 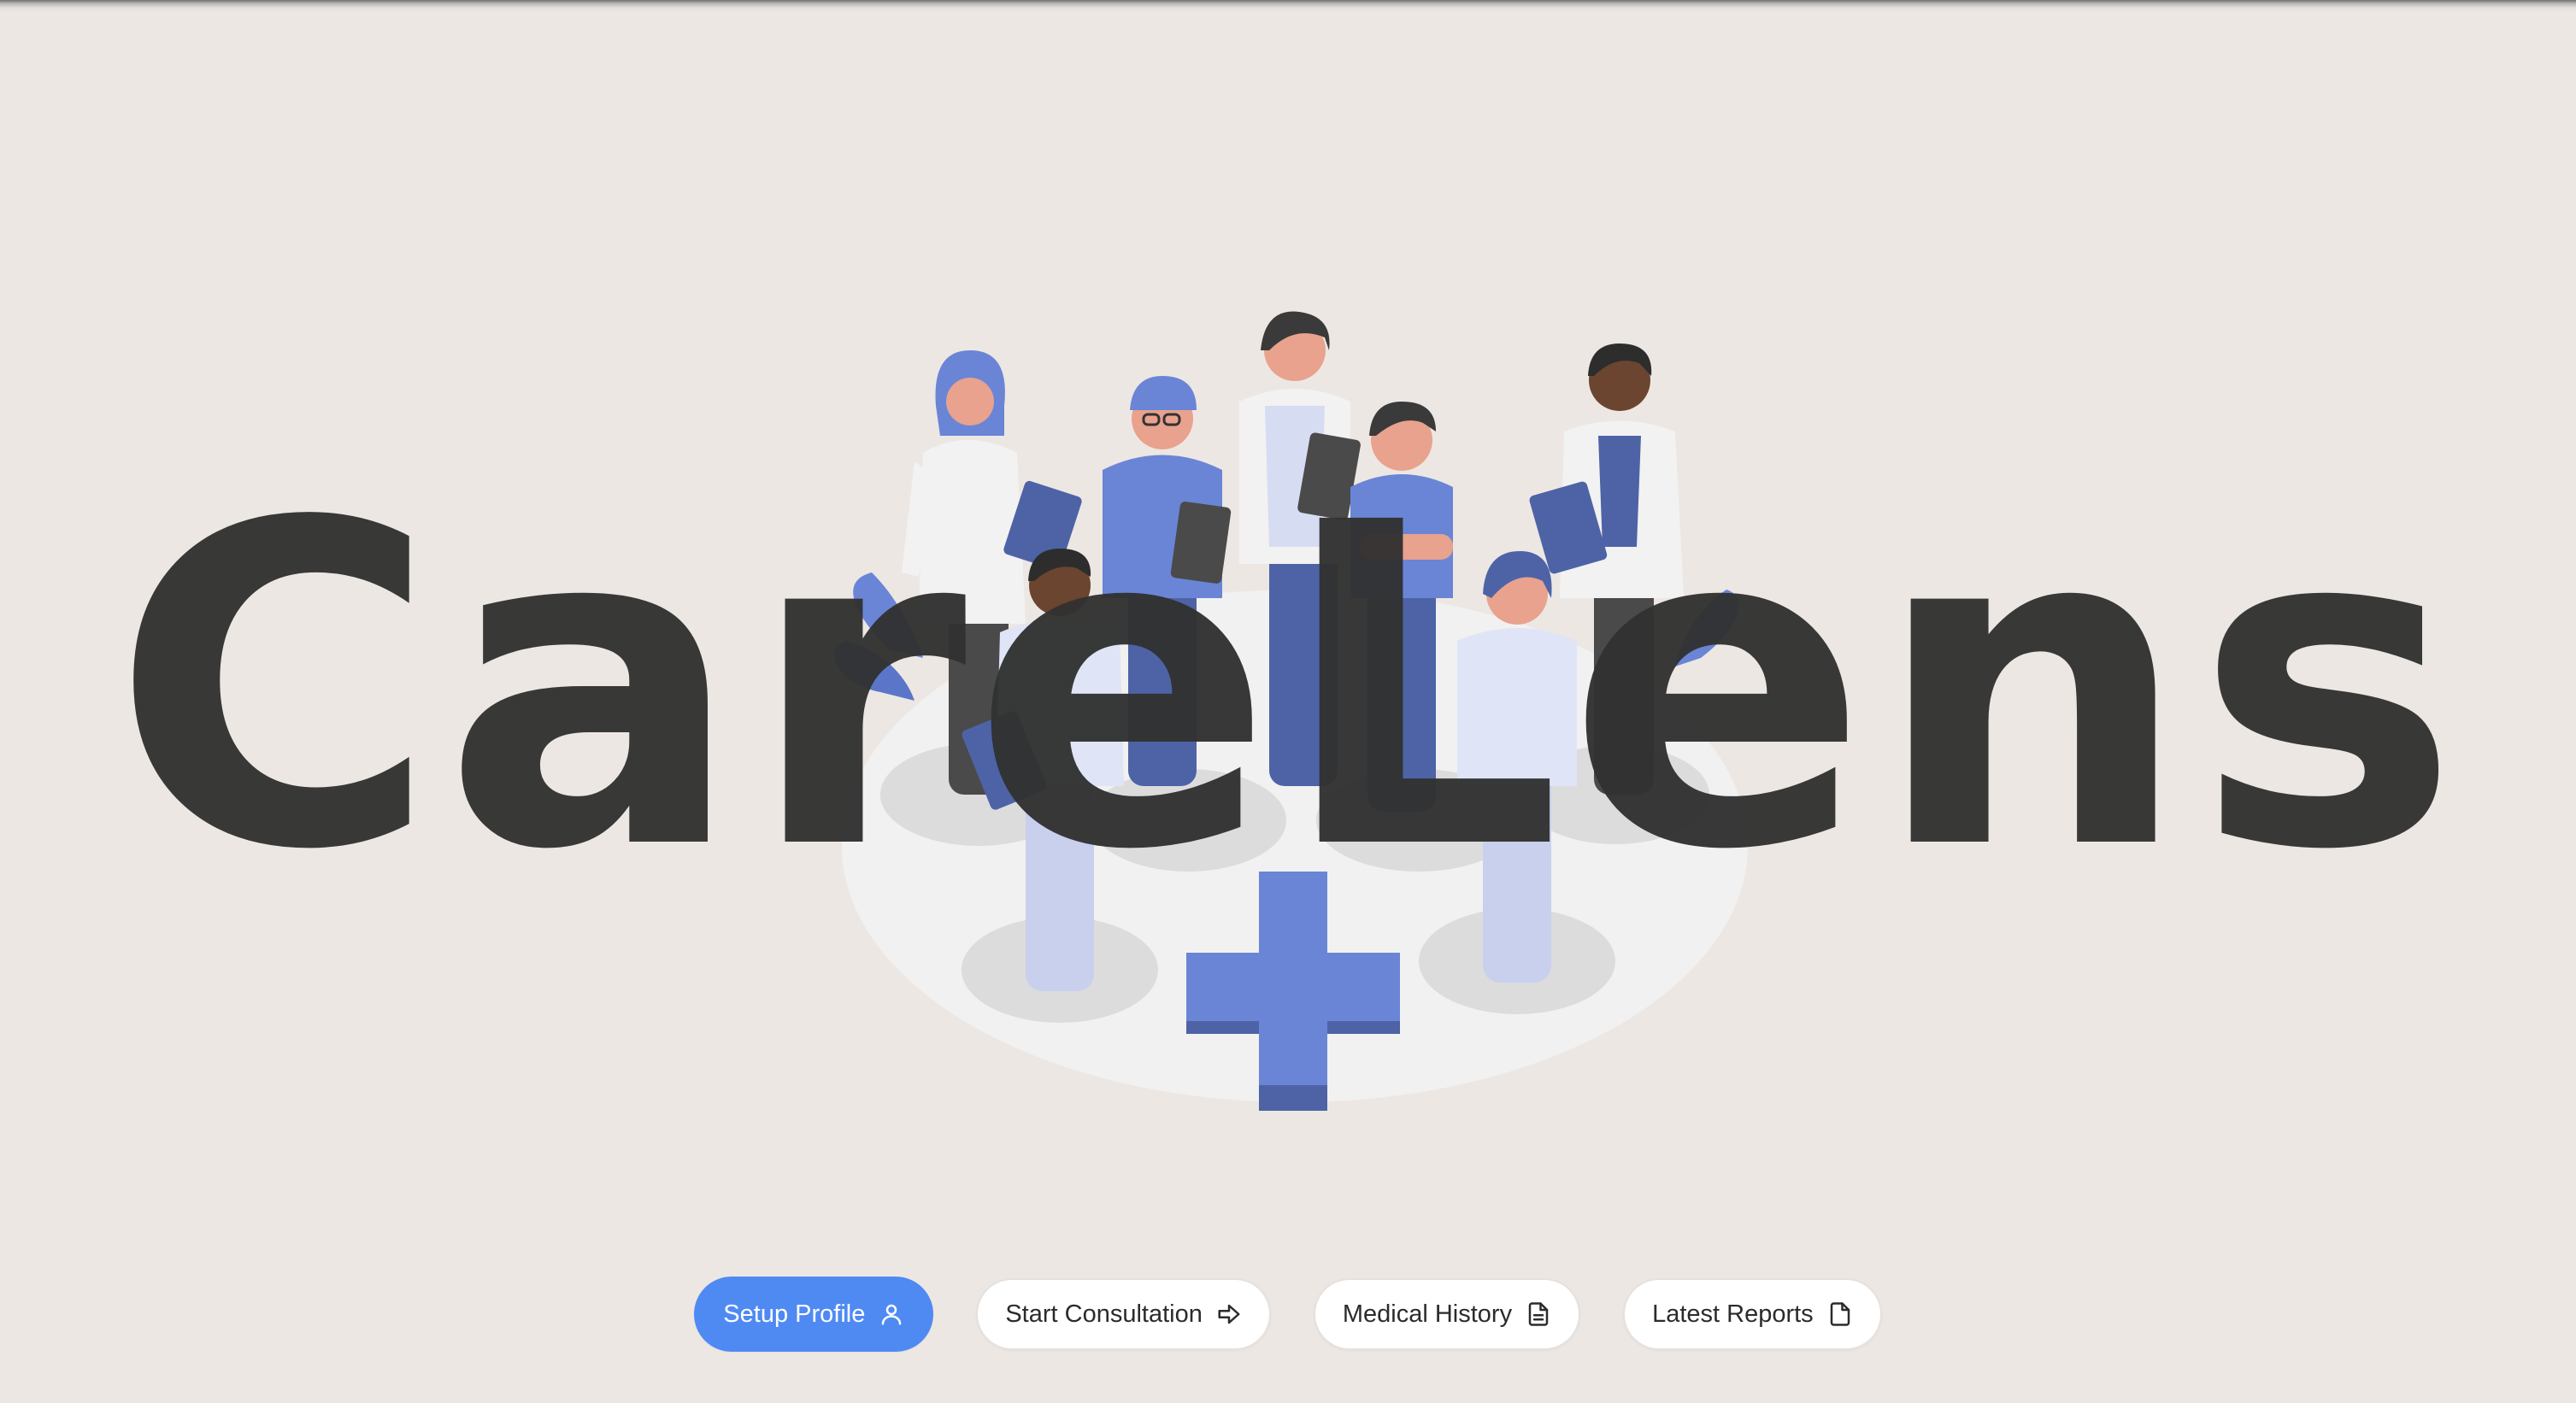 I want to click on medical-history-label: Medical History, so click(x=1427, y=1314).